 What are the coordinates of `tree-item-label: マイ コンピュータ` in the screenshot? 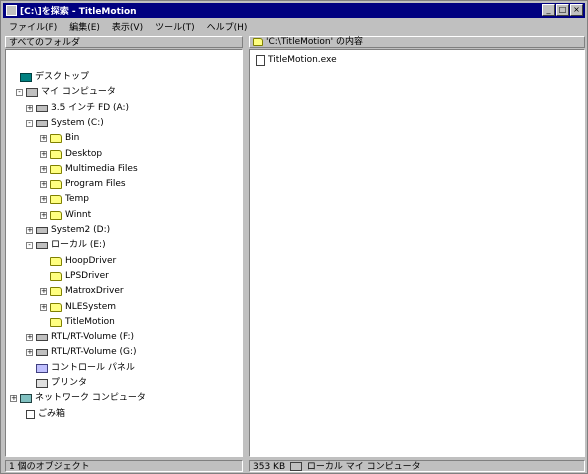 It's located at (78, 92).